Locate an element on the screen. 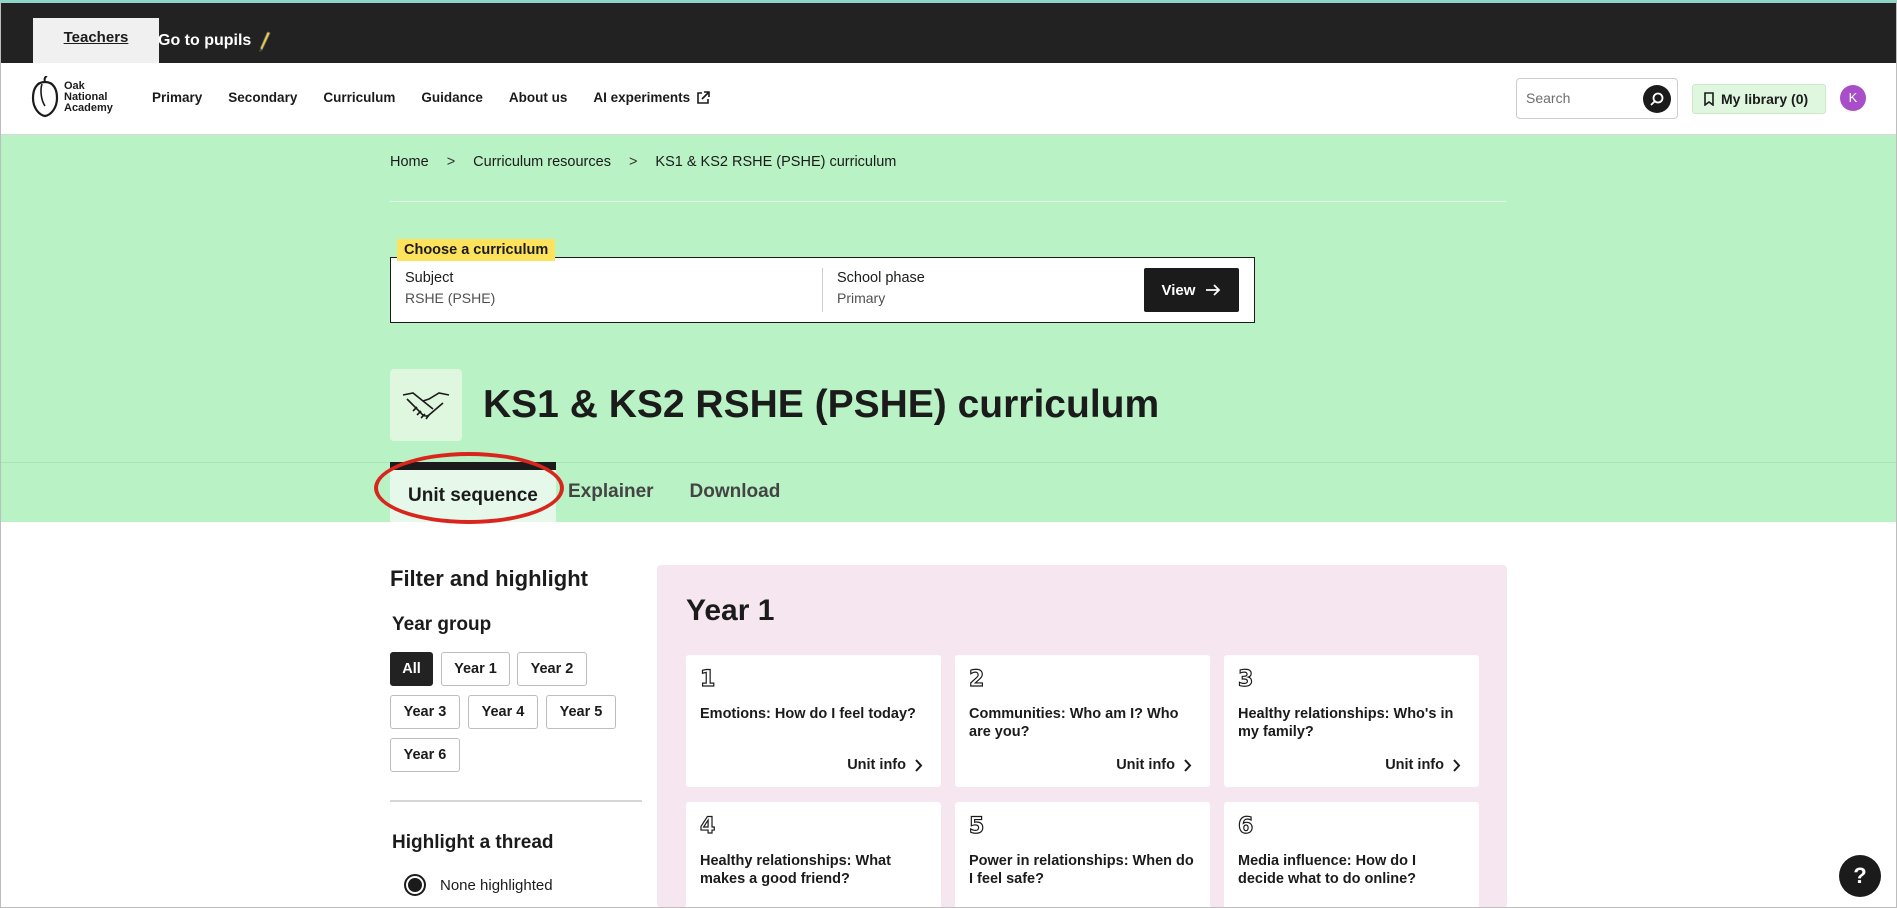 The height and width of the screenshot is (908, 1897). go-to-pupils-label: Go to pupils is located at coordinates (205, 40).